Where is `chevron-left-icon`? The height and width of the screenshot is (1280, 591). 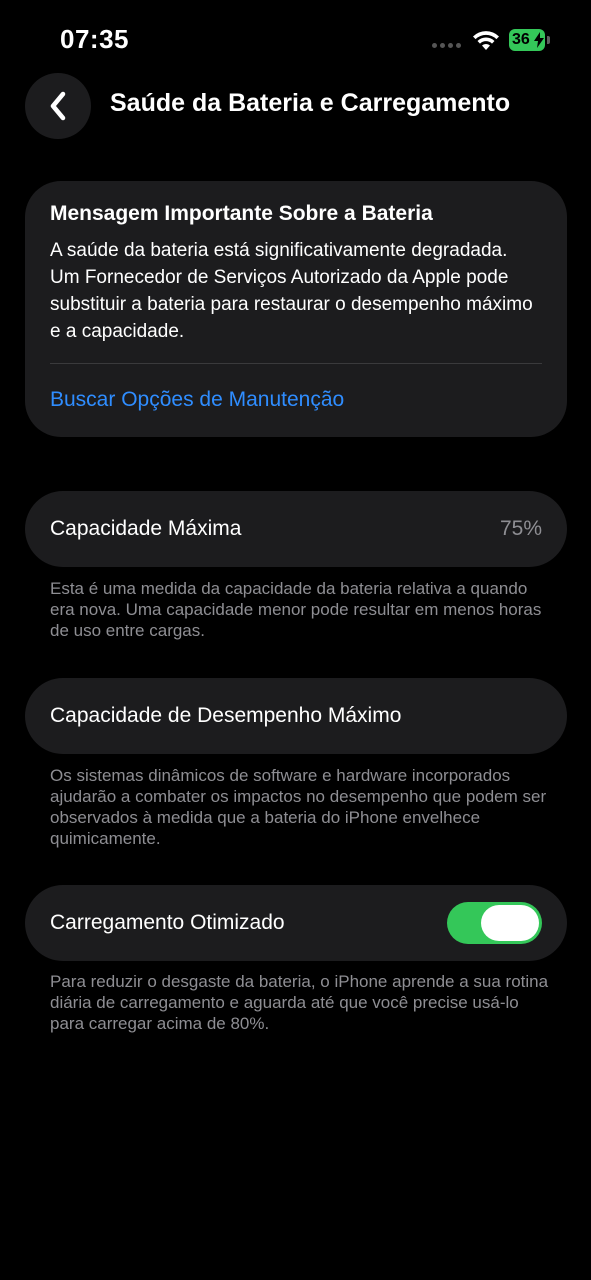
chevron-left-icon is located at coordinates (58, 106).